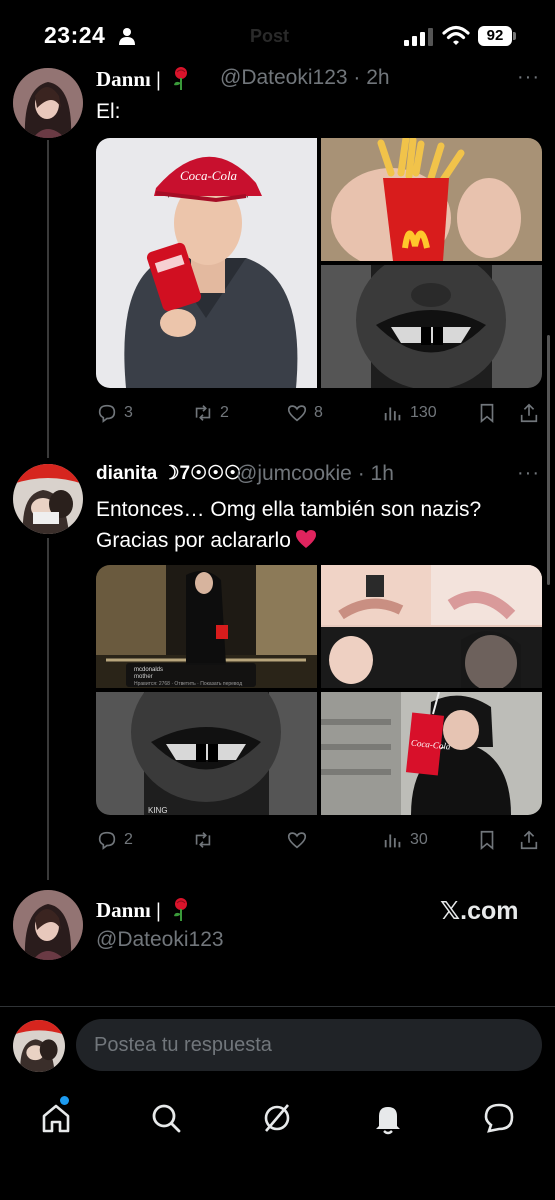 The width and height of the screenshot is (555, 1200). What do you see at coordinates (143, 677) in the screenshot?
I see `overlay-caption: mother` at bounding box center [143, 677].